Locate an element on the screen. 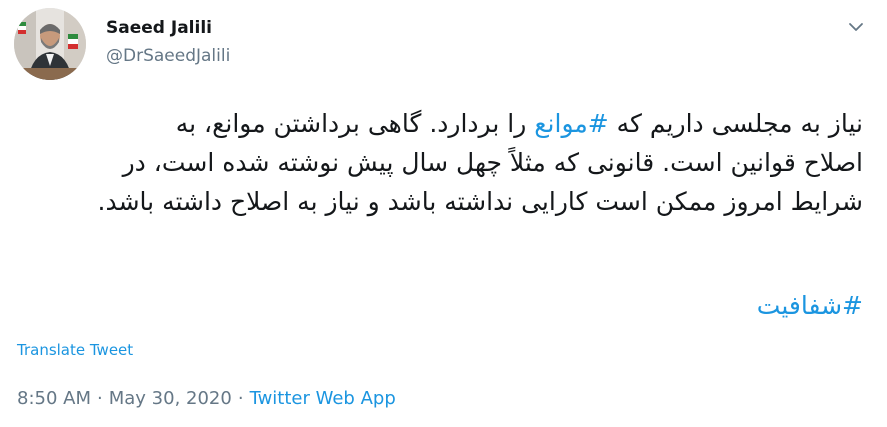 This screenshot has height=427, width=887. tweet-metadata: 8:50 AM · May 30, 2020 · Twitter Web App is located at coordinates (206, 398).